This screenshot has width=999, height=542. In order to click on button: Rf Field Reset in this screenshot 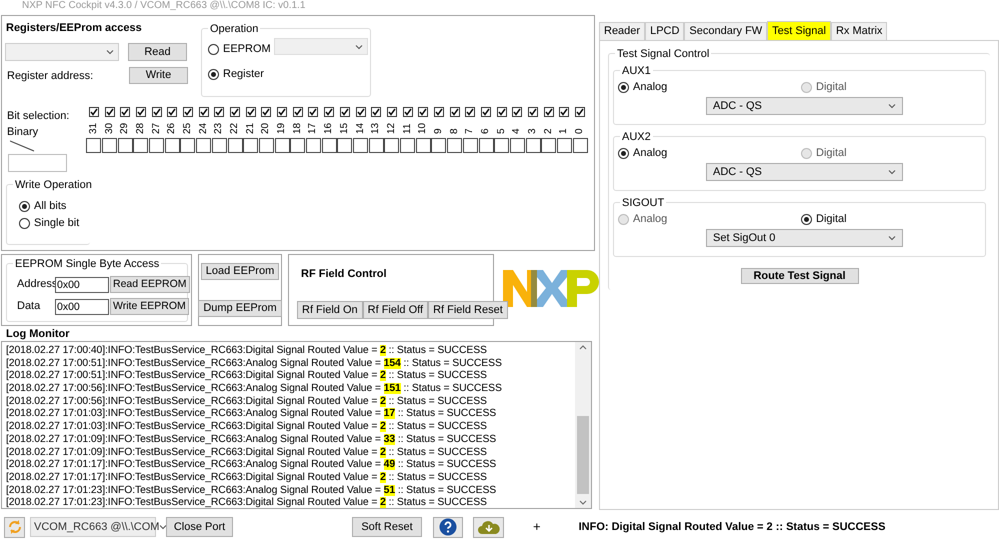, I will do `click(468, 310)`.